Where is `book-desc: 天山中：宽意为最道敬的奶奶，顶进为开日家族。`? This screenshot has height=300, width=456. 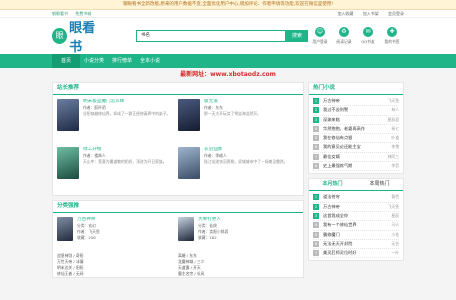 book-desc: 天山中：宽意为最道敬的奶奶，顶进为开日家族。 is located at coordinates (125, 161).